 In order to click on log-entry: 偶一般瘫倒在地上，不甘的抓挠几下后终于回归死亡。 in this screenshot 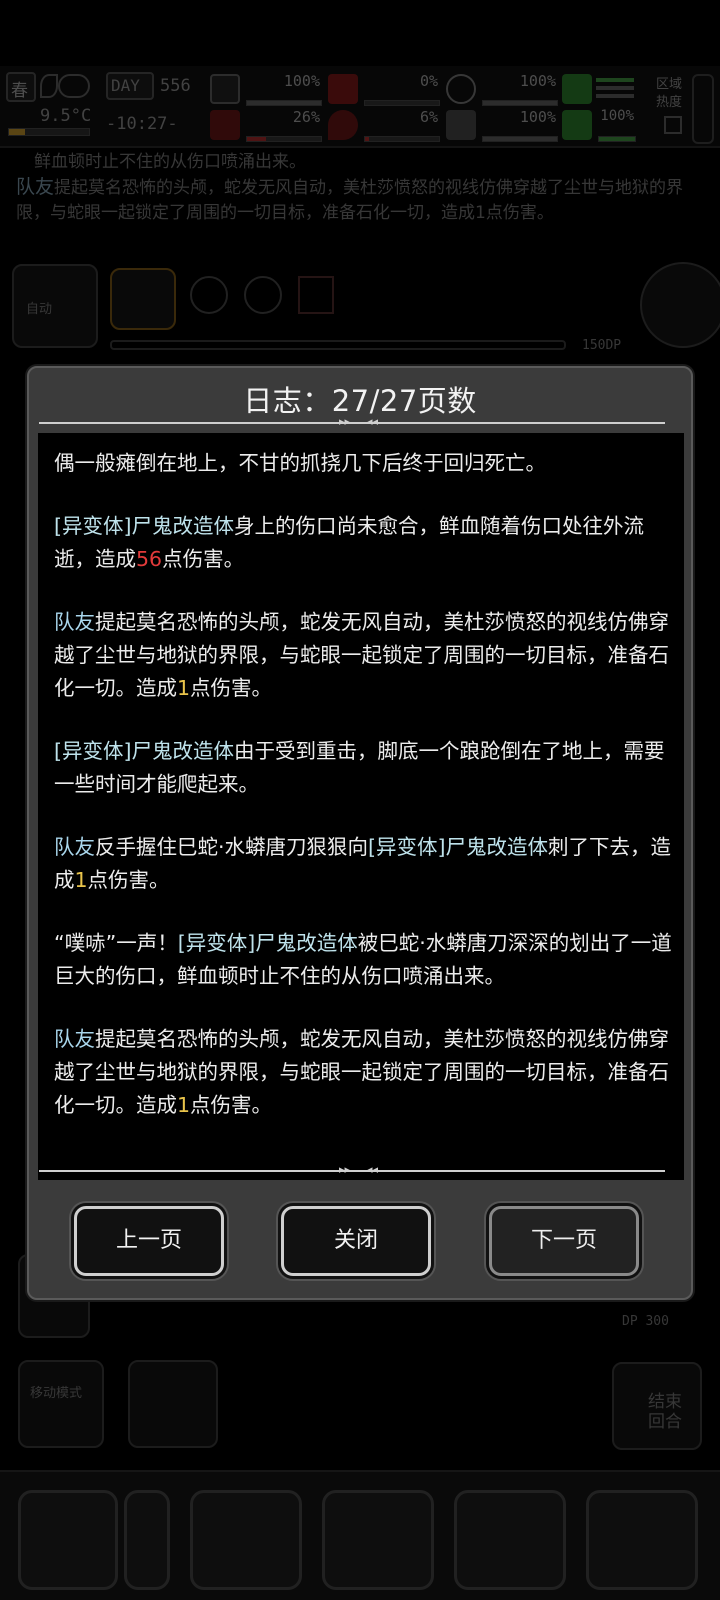, I will do `click(363, 463)`.